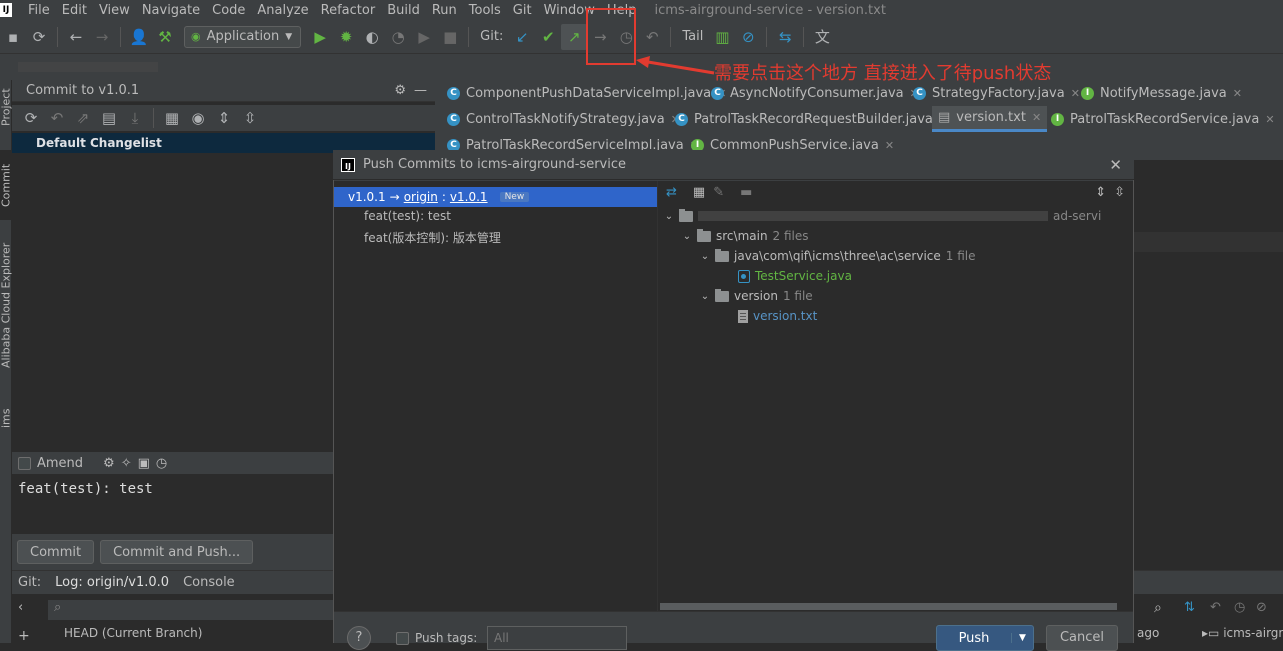  Describe the element at coordinates (76, 37) in the screenshot. I see `back-icon: ←` at that location.